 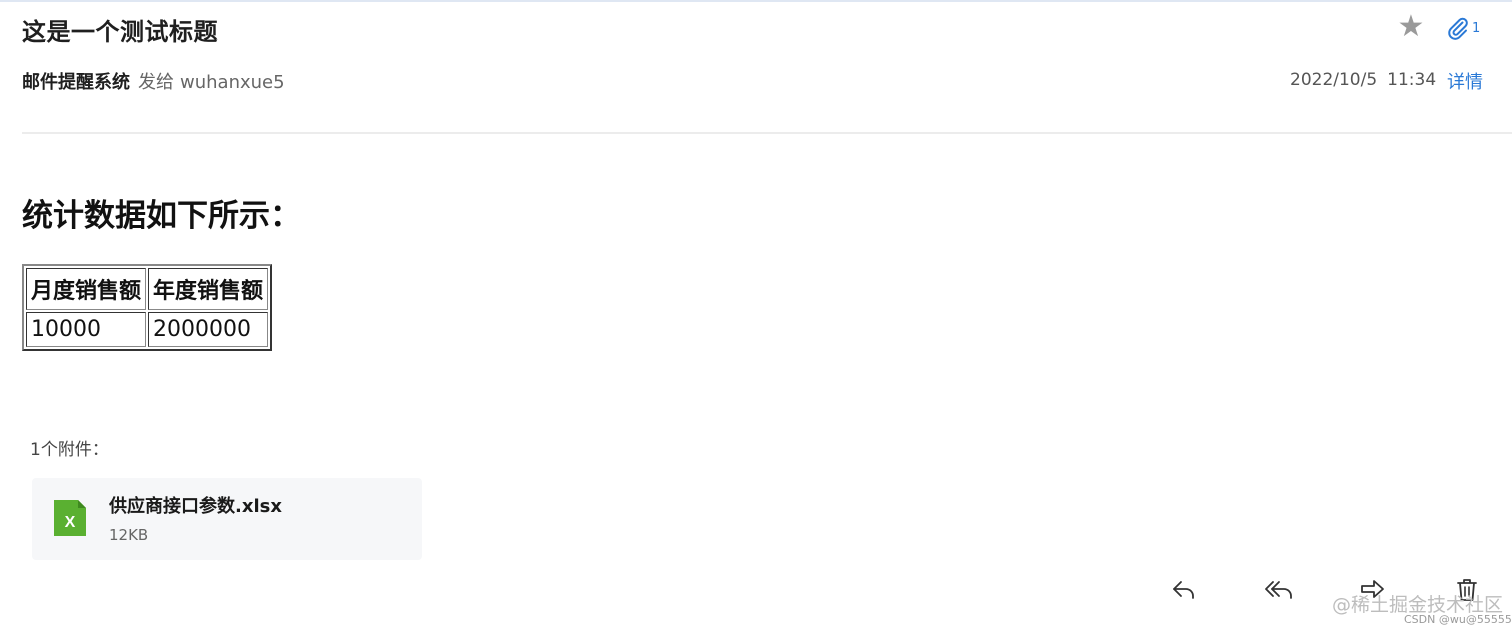 I want to click on email-subject: 这是一个测试标题, so click(x=120, y=32).